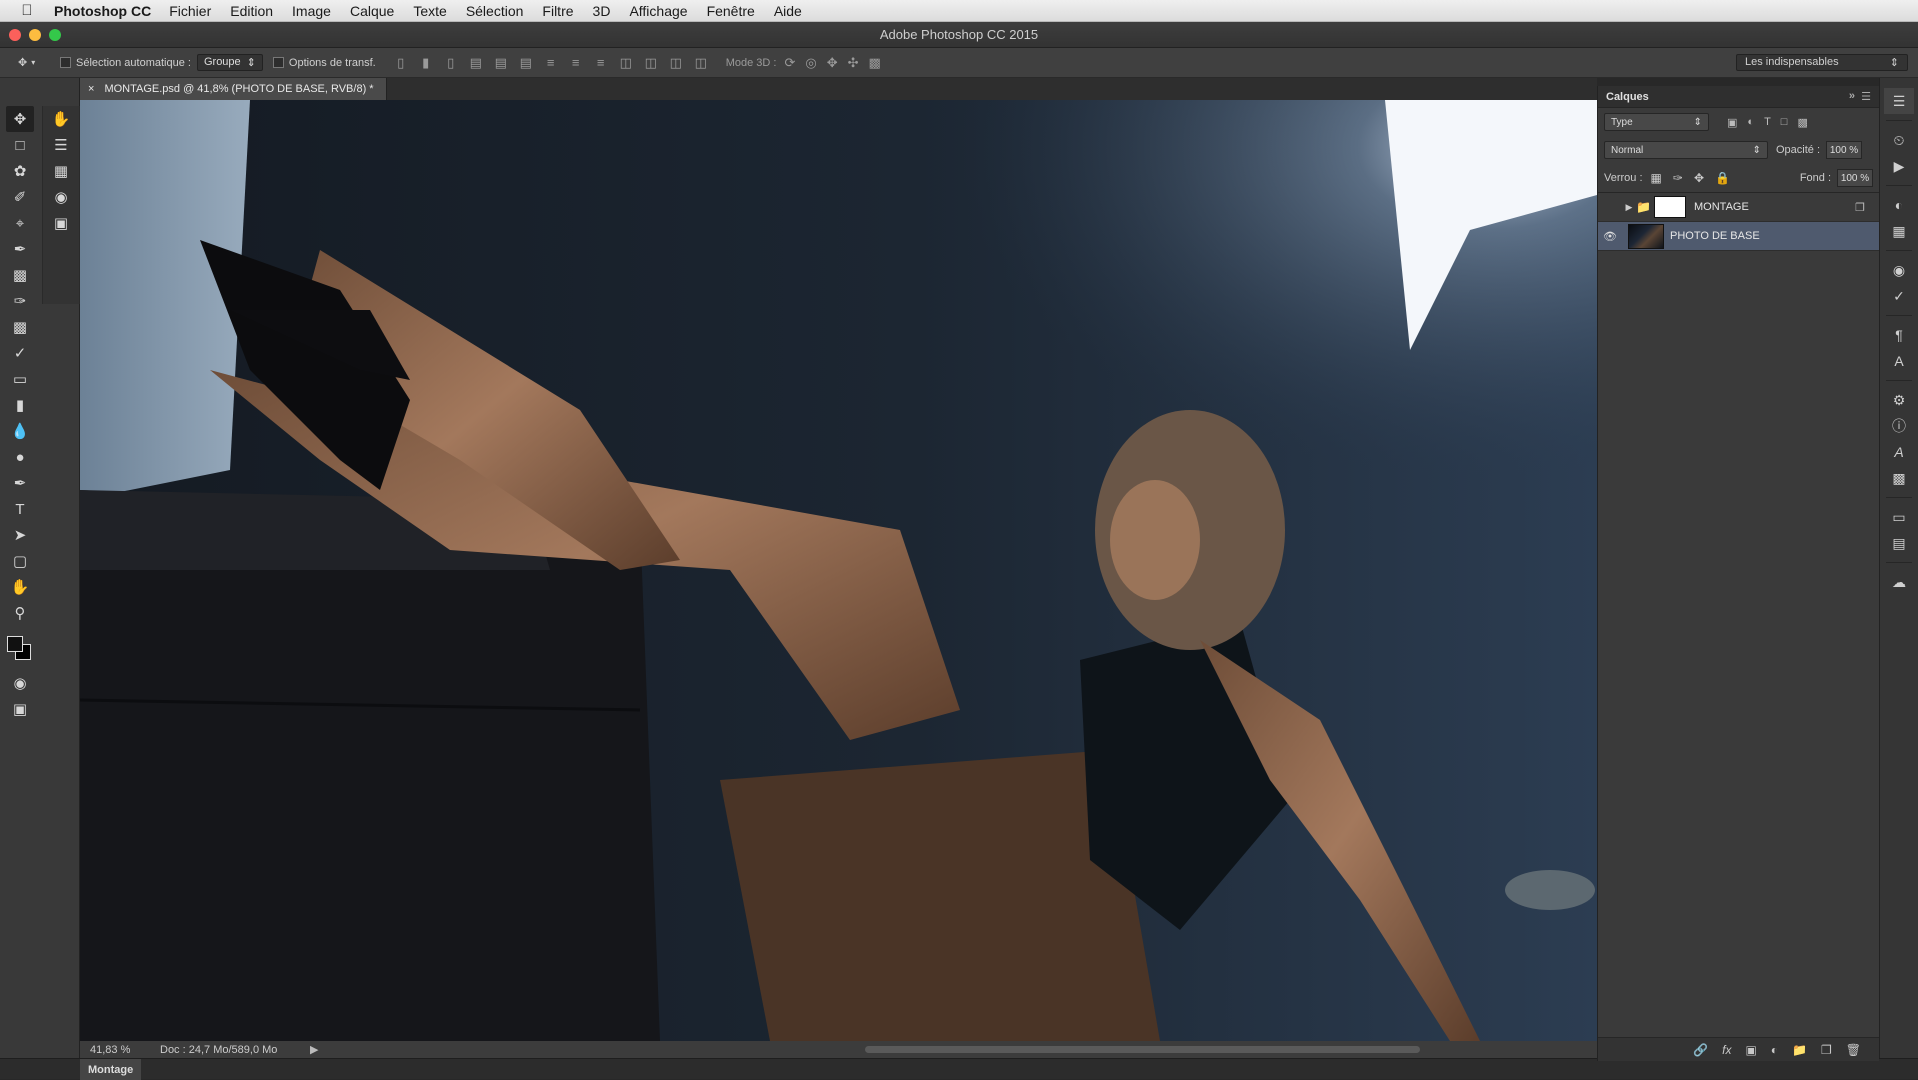 The width and height of the screenshot is (1918, 1080). Describe the element at coordinates (20, 275) in the screenshot. I see `healing-brush-tool-icon: ▩` at that location.